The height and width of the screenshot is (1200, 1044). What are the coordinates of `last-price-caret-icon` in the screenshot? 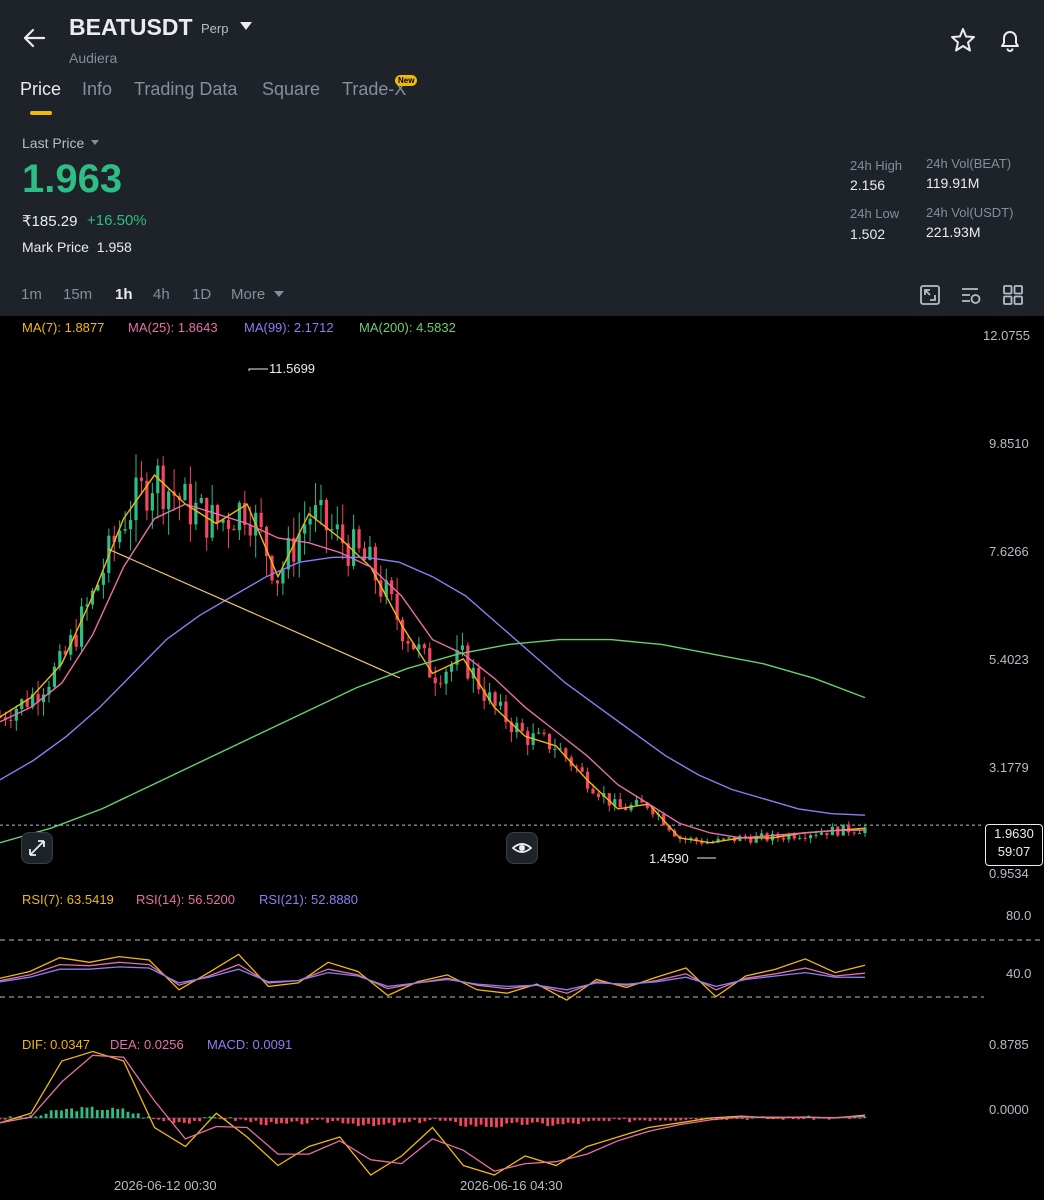 It's located at (95, 142).